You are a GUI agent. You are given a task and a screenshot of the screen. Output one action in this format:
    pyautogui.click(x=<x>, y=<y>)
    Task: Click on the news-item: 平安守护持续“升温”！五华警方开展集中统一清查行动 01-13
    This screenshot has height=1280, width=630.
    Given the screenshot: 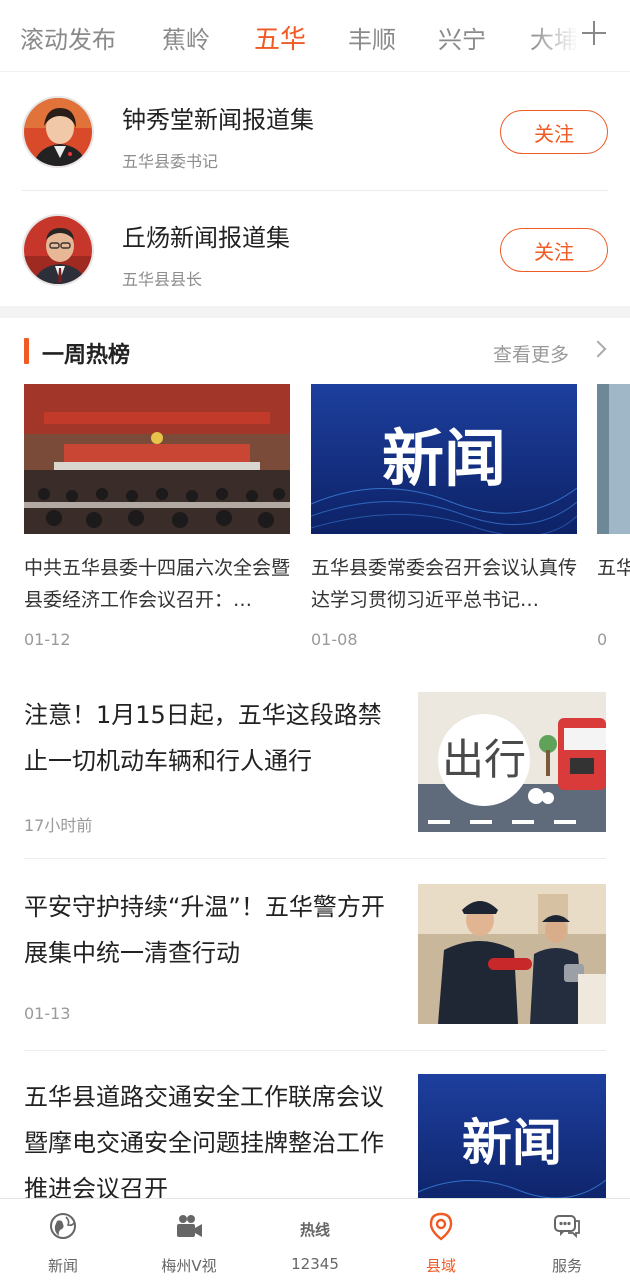 What is the action you would take?
    pyautogui.click(x=315, y=955)
    